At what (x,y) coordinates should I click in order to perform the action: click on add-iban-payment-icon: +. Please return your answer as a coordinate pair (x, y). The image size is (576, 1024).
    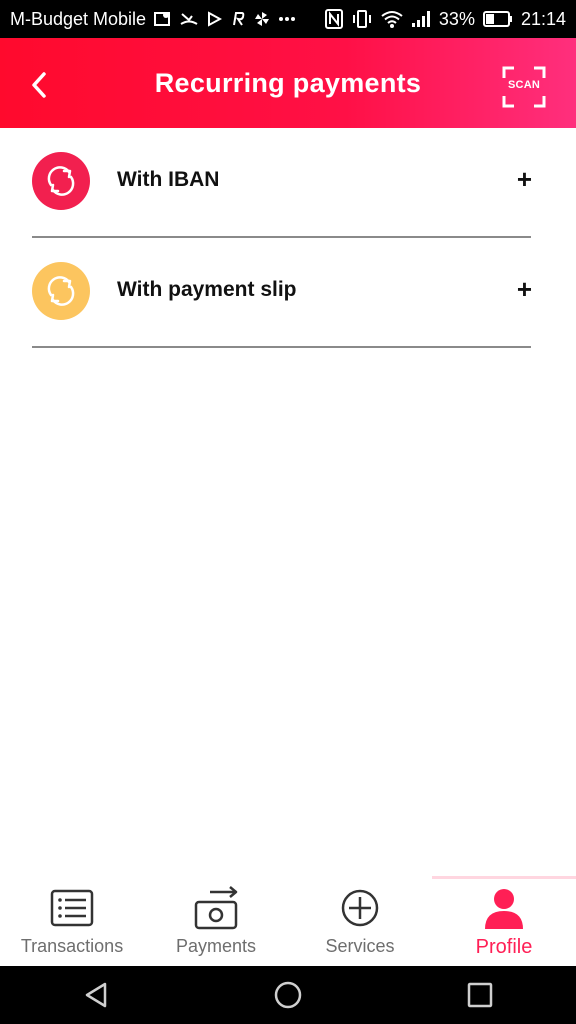
    Looking at the image, I should click on (524, 179).